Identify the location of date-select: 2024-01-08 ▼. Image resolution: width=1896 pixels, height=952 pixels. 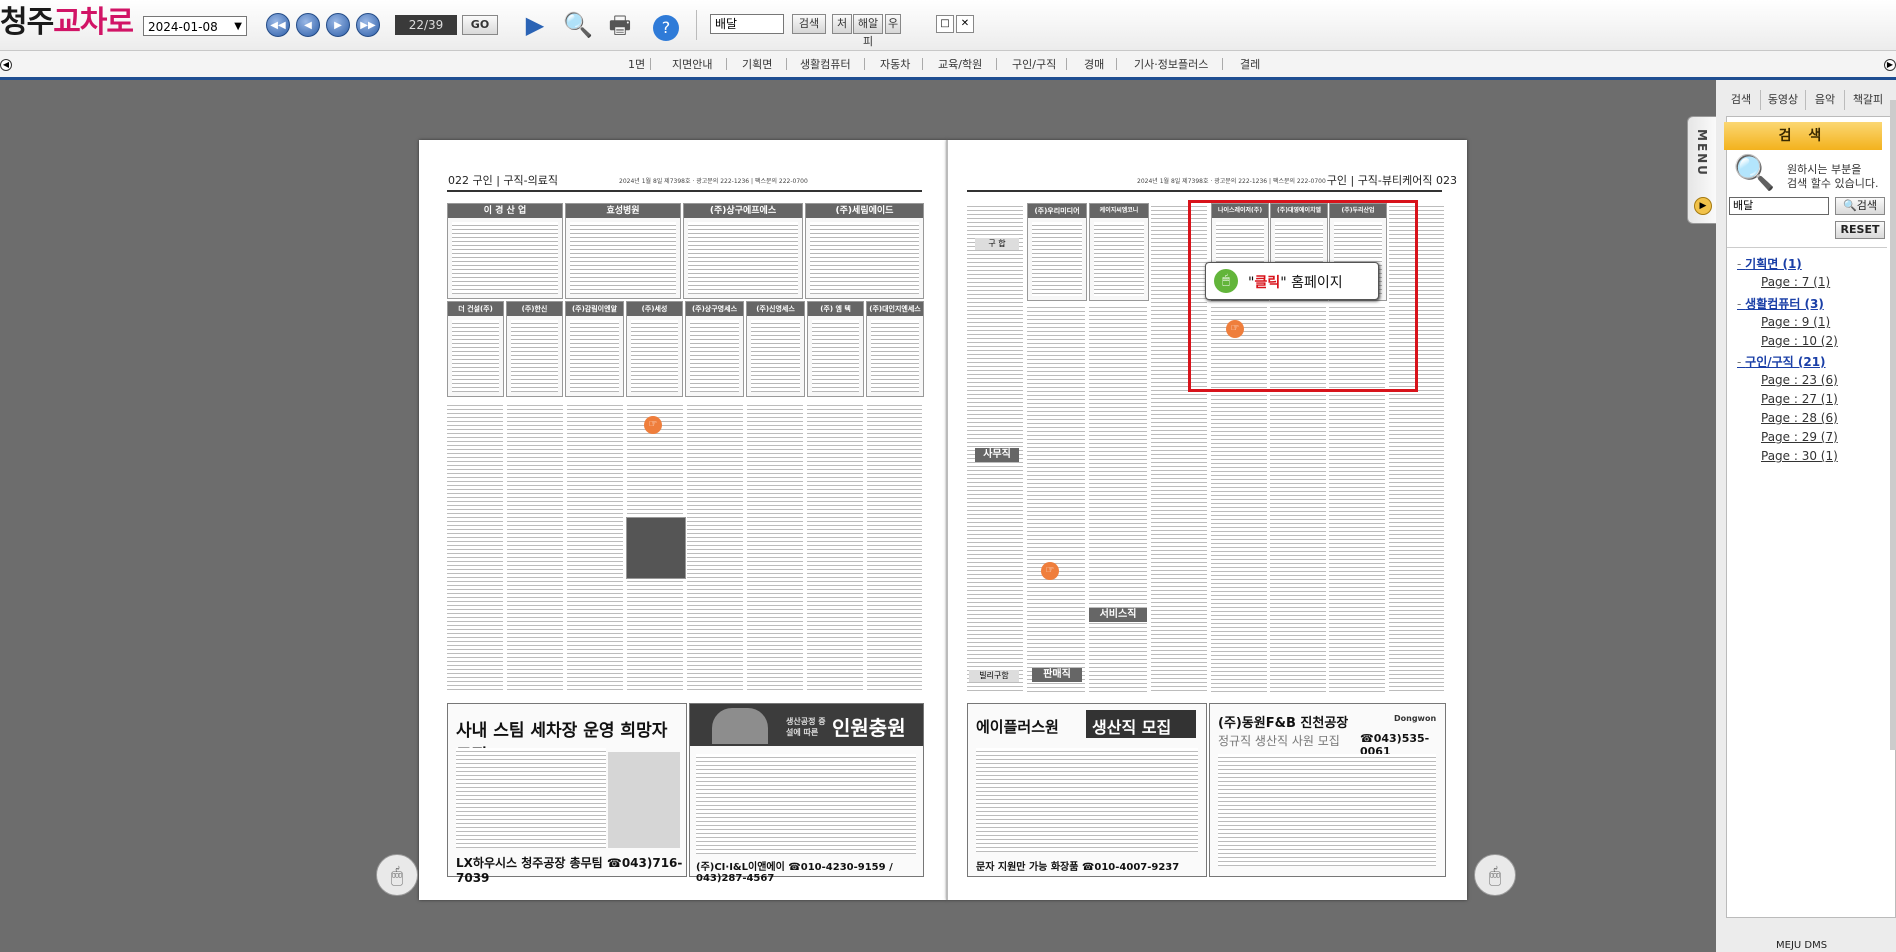
(195, 26).